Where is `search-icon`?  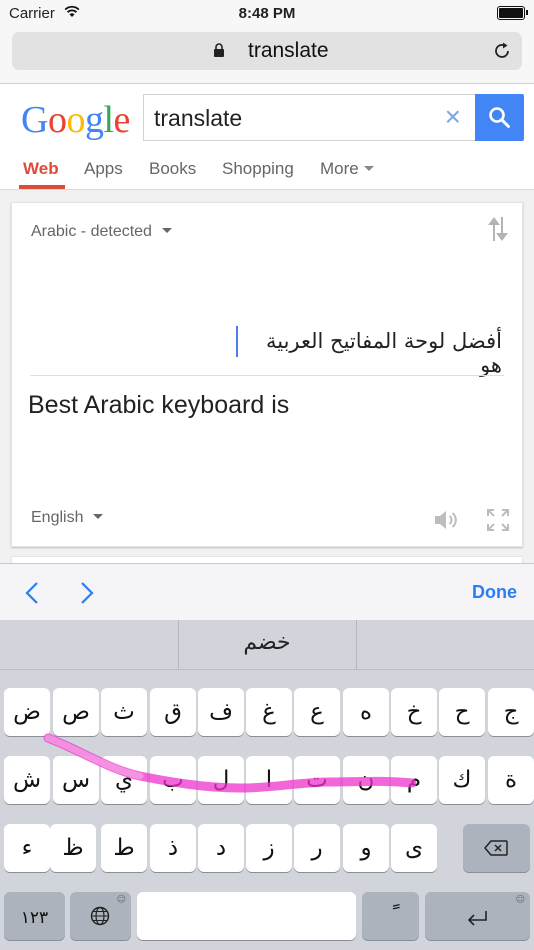 search-icon is located at coordinates (499, 117).